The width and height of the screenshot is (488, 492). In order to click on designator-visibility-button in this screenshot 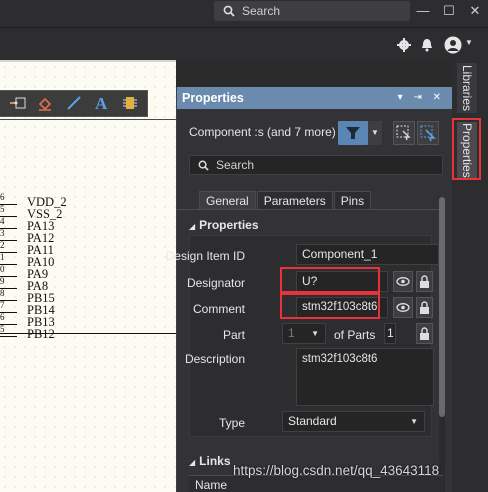, I will do `click(403, 281)`.